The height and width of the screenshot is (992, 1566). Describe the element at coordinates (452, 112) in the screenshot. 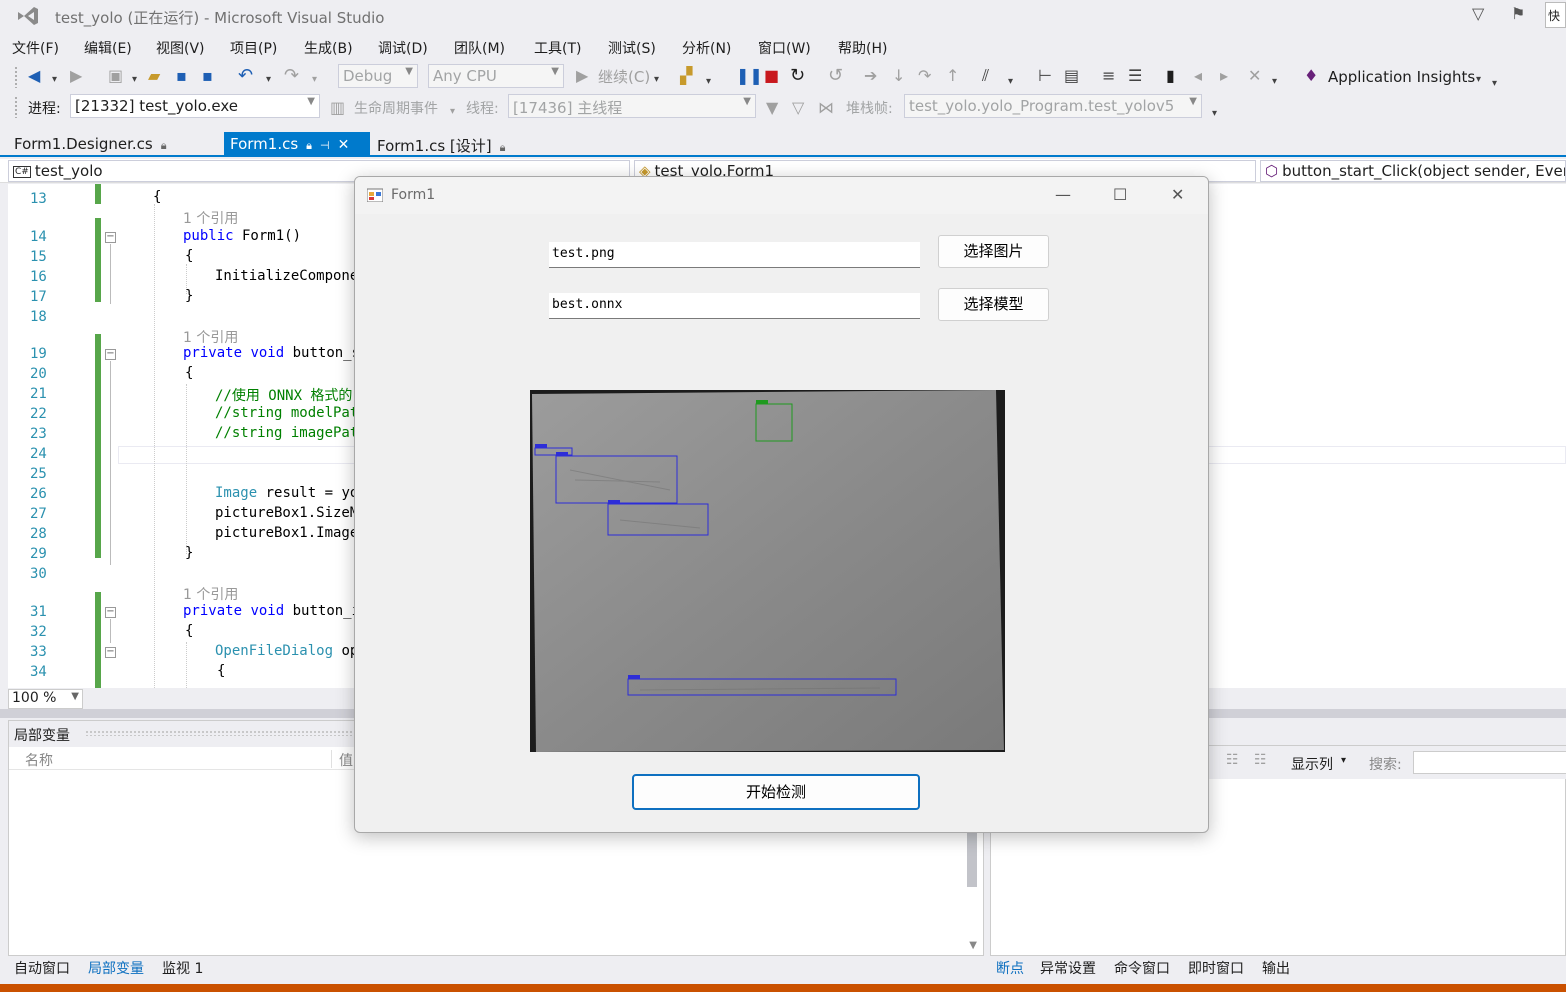

I see `lifecycle-dropdown-icon: ▾` at that location.